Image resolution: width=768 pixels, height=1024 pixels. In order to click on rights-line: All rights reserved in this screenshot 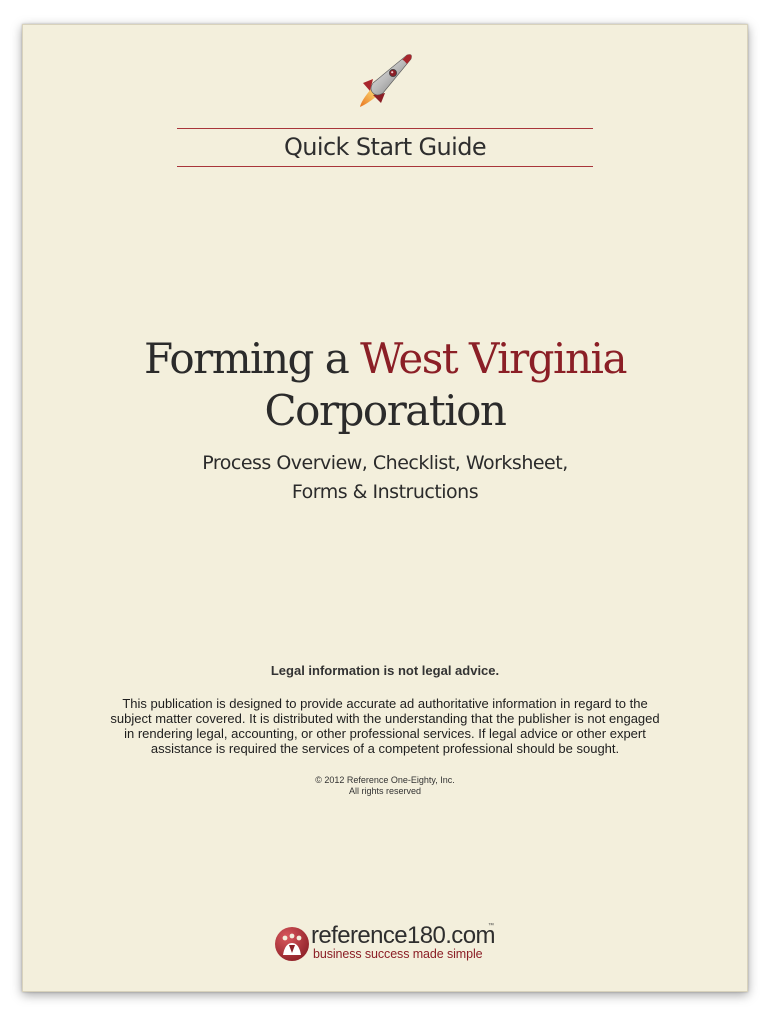, I will do `click(385, 791)`.